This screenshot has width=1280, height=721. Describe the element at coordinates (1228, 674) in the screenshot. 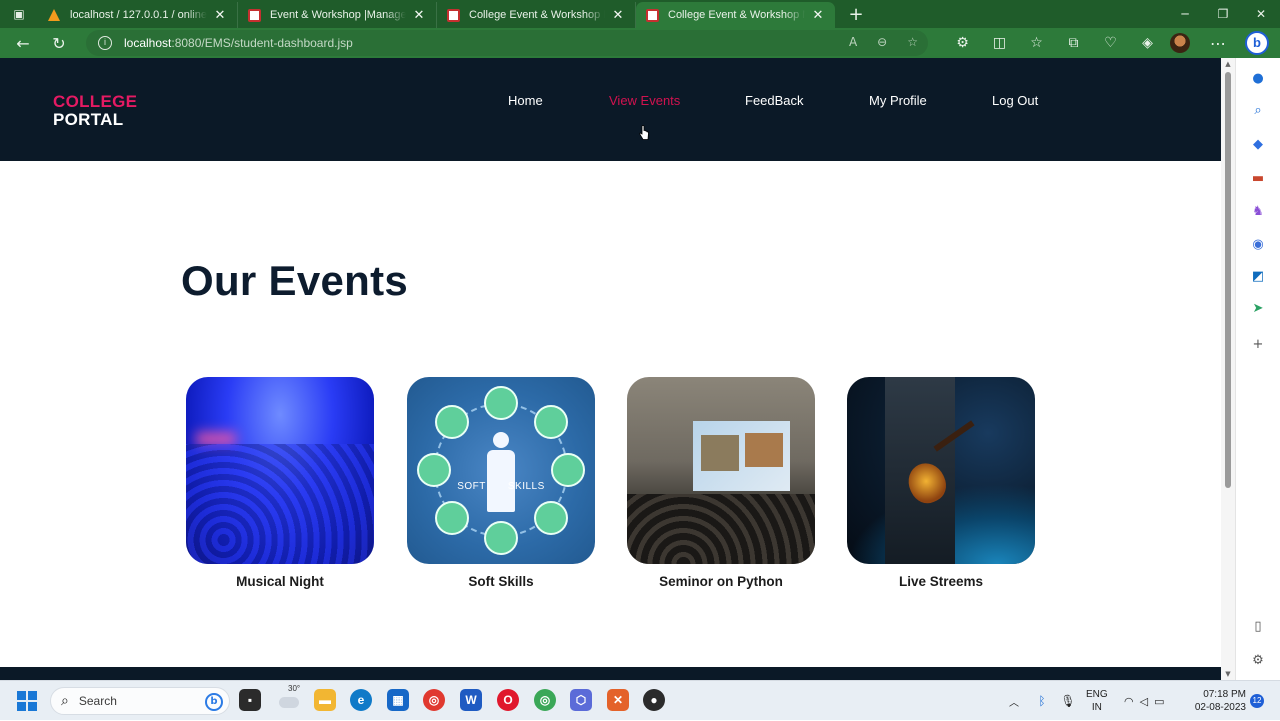

I see `scroll-down-icon: ▼` at that location.